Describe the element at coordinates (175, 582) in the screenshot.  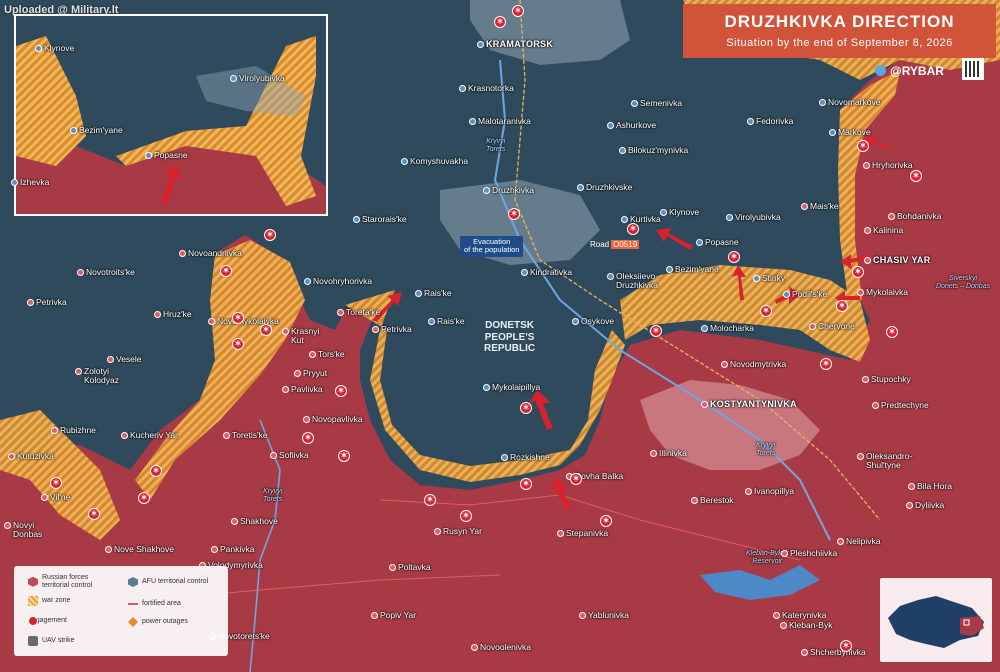
I see `legend-afu-label: AFU territorial control` at that location.